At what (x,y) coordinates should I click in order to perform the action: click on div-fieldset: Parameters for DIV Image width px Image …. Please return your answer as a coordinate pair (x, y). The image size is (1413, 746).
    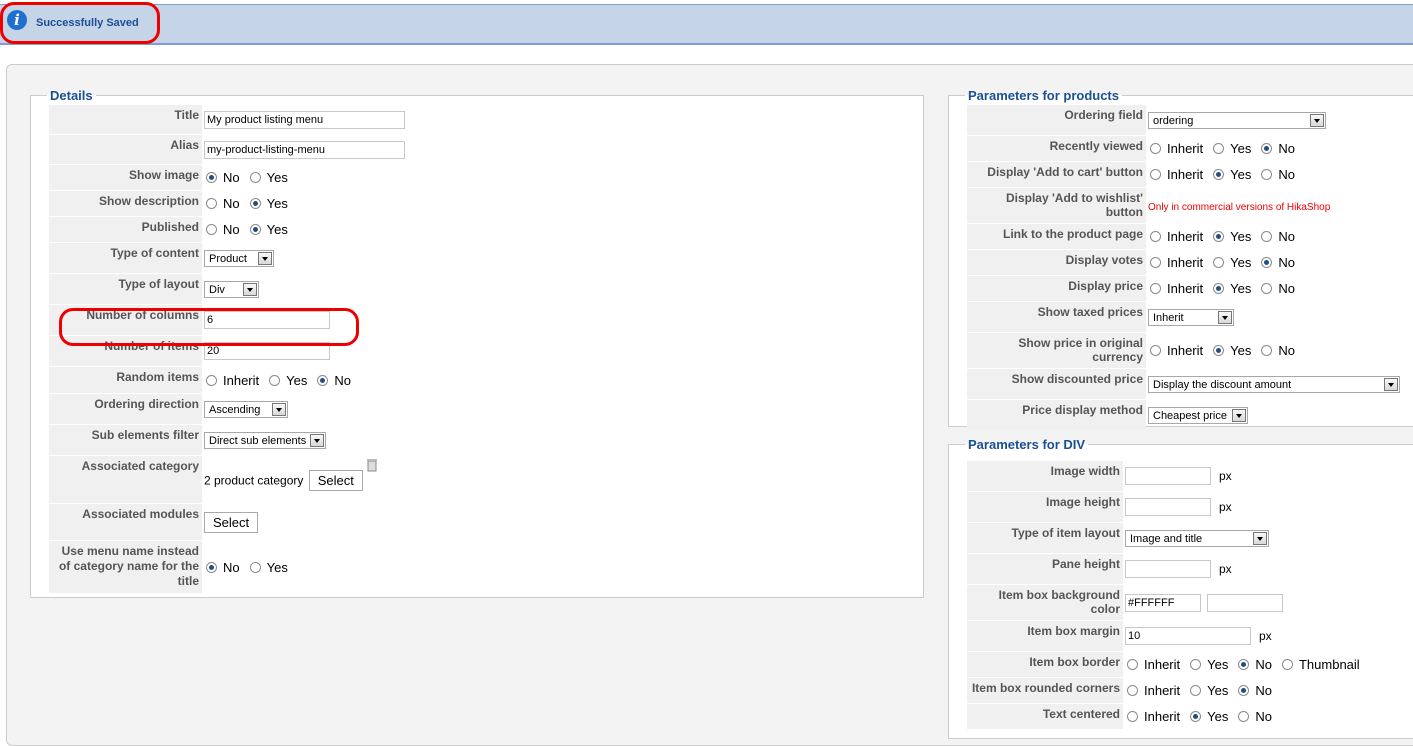
    Looking at the image, I should click on (1180, 588).